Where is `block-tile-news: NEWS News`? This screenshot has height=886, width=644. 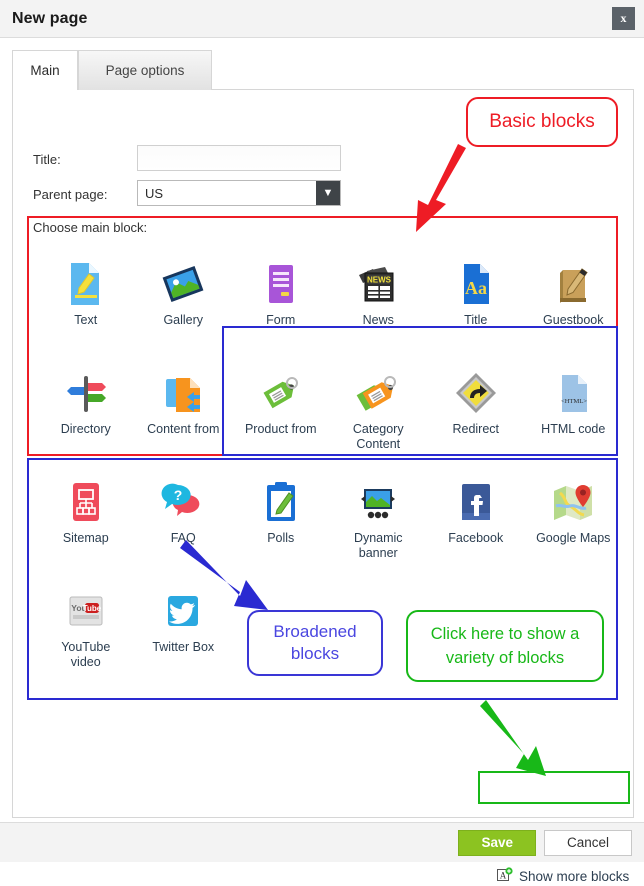 block-tile-news: NEWS News is located at coordinates (379, 301).